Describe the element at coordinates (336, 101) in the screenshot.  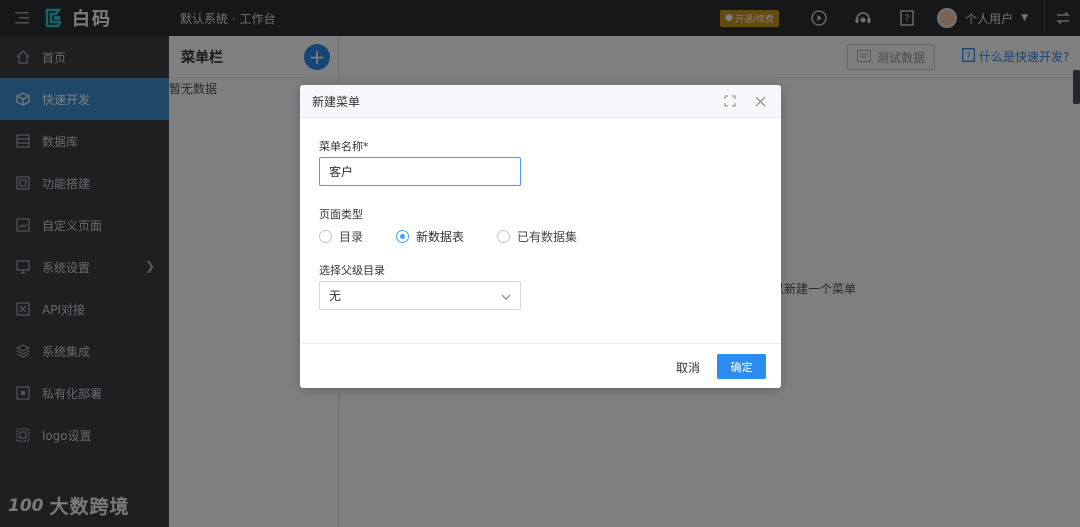
I see `dialog-title: 新建菜单` at that location.